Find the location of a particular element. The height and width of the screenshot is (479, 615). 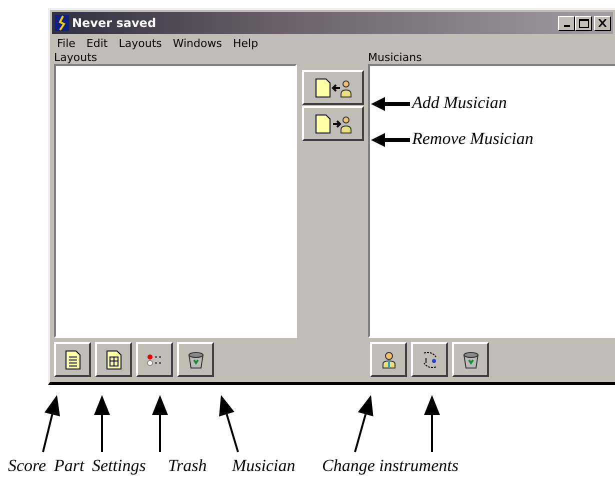

maximize-icon is located at coordinates (583, 23).